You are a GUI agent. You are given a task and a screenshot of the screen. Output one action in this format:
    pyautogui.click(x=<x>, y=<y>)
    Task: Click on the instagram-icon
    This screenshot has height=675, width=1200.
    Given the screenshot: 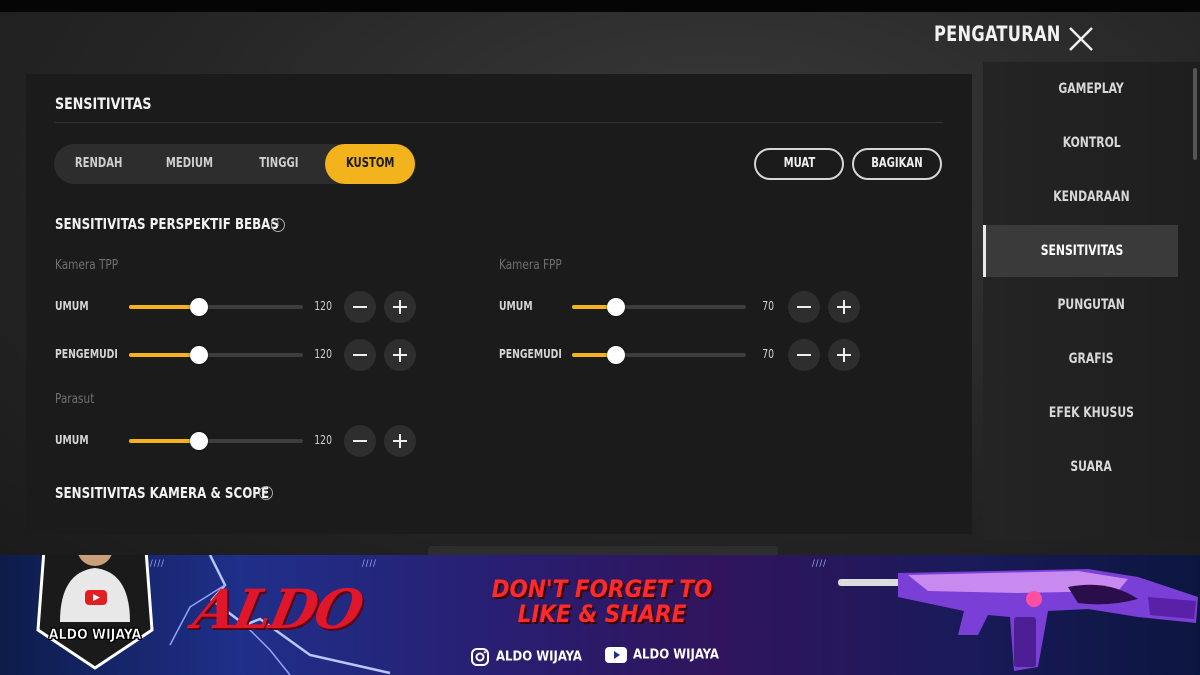 What is the action you would take?
    pyautogui.click(x=480, y=657)
    